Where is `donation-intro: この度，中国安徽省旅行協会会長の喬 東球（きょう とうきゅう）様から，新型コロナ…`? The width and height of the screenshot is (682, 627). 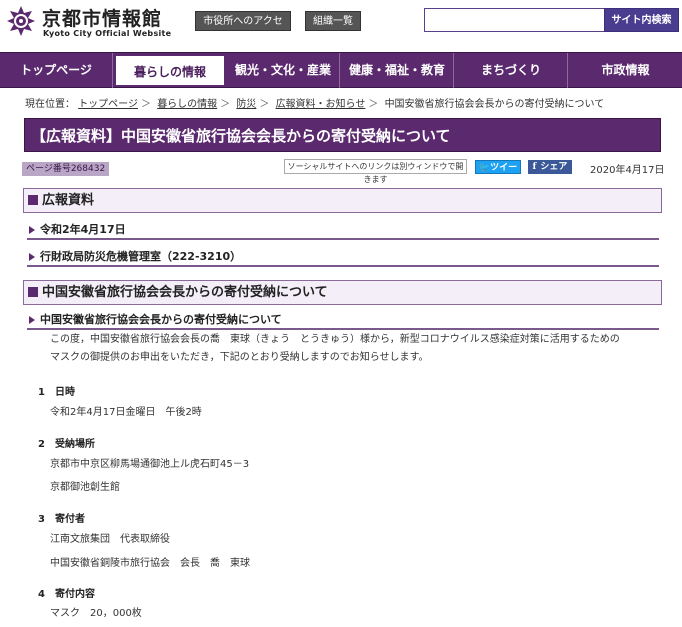 donation-intro: この度，中国安徽省旅行協会会長の喬 東球（きょう とうきゅう）様から，新型コロナ… is located at coordinates (360, 349).